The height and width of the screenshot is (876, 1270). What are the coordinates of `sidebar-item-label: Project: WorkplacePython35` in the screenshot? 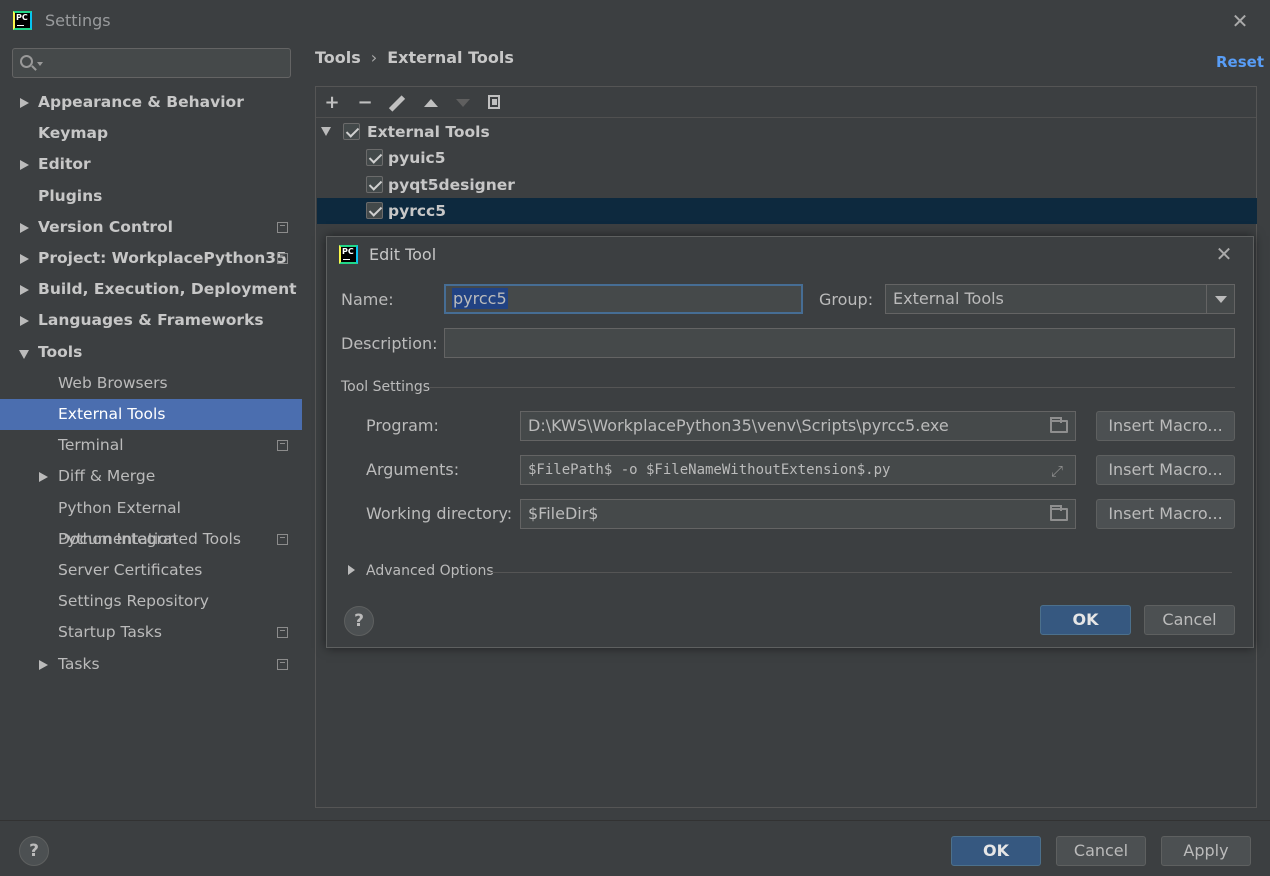 It's located at (162, 258).